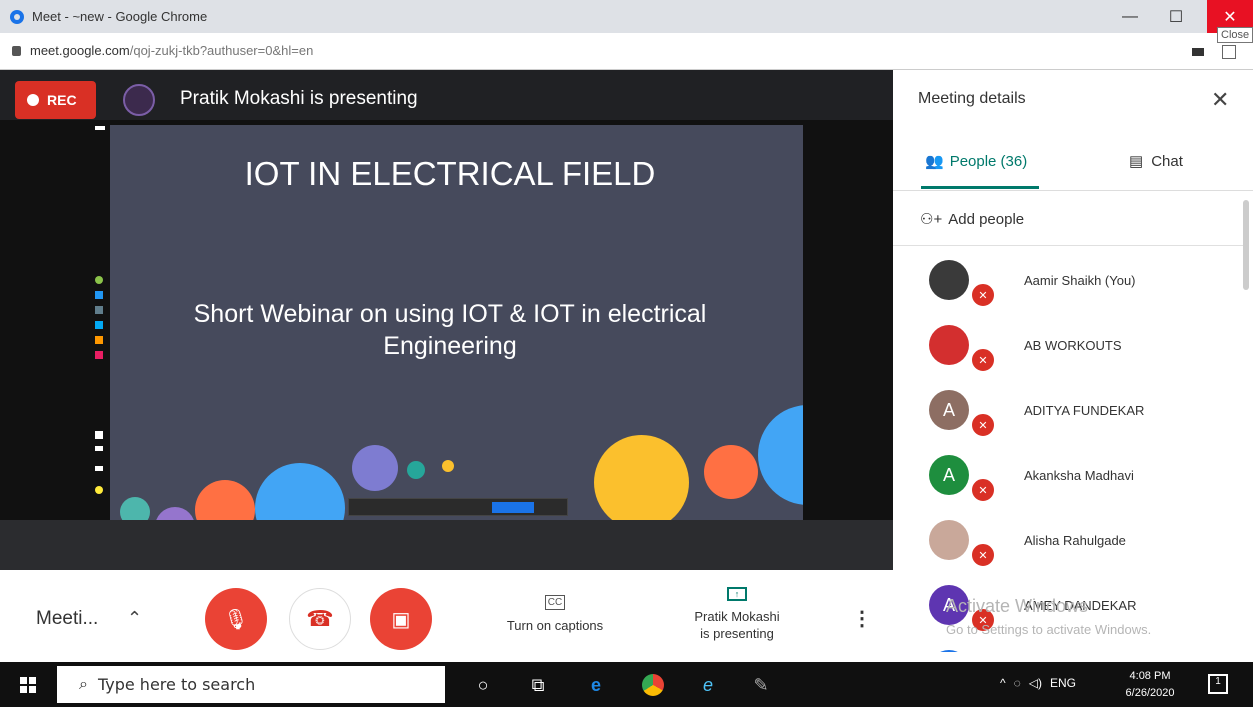 The width and height of the screenshot is (1253, 707). Describe the element at coordinates (134, 618) in the screenshot. I see `chevron-up-icon: ⌃` at that location.